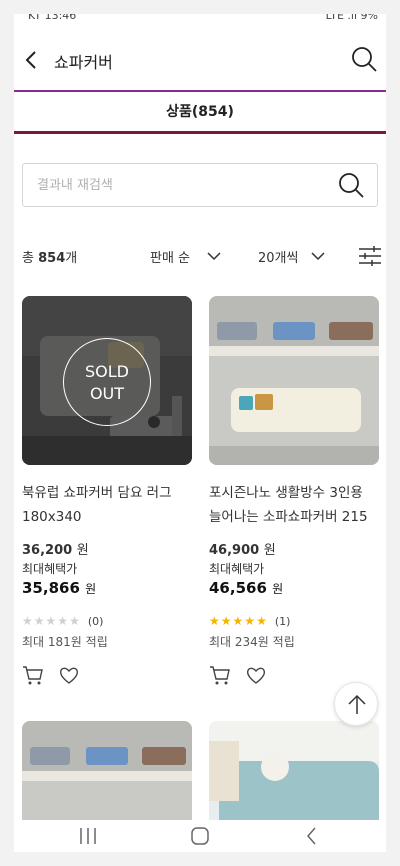 The width and height of the screenshot is (400, 866). Describe the element at coordinates (52, 18) in the screenshot. I see `status-carrier: KT 13:46` at that location.